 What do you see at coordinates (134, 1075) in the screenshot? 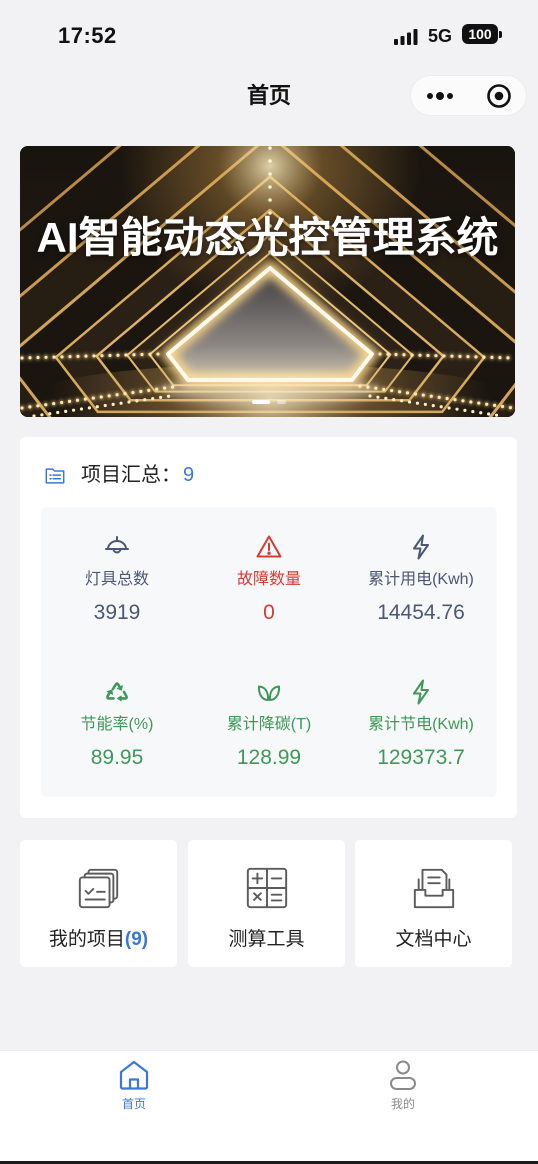
I see `home-icon` at bounding box center [134, 1075].